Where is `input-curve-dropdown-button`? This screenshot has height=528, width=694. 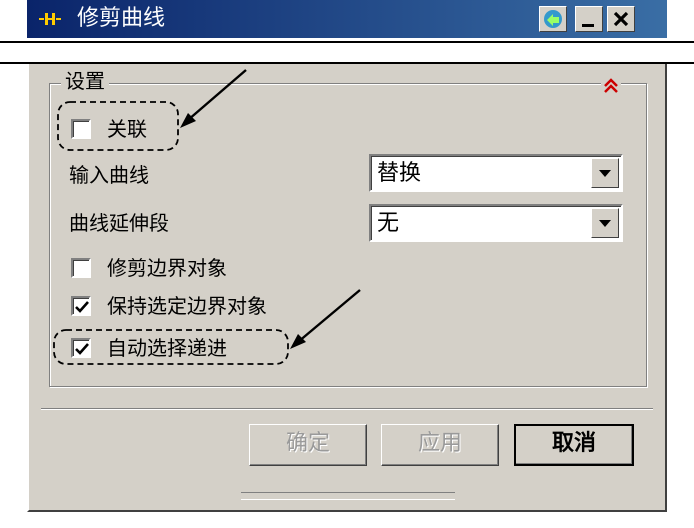
input-curve-dropdown-button is located at coordinates (605, 173).